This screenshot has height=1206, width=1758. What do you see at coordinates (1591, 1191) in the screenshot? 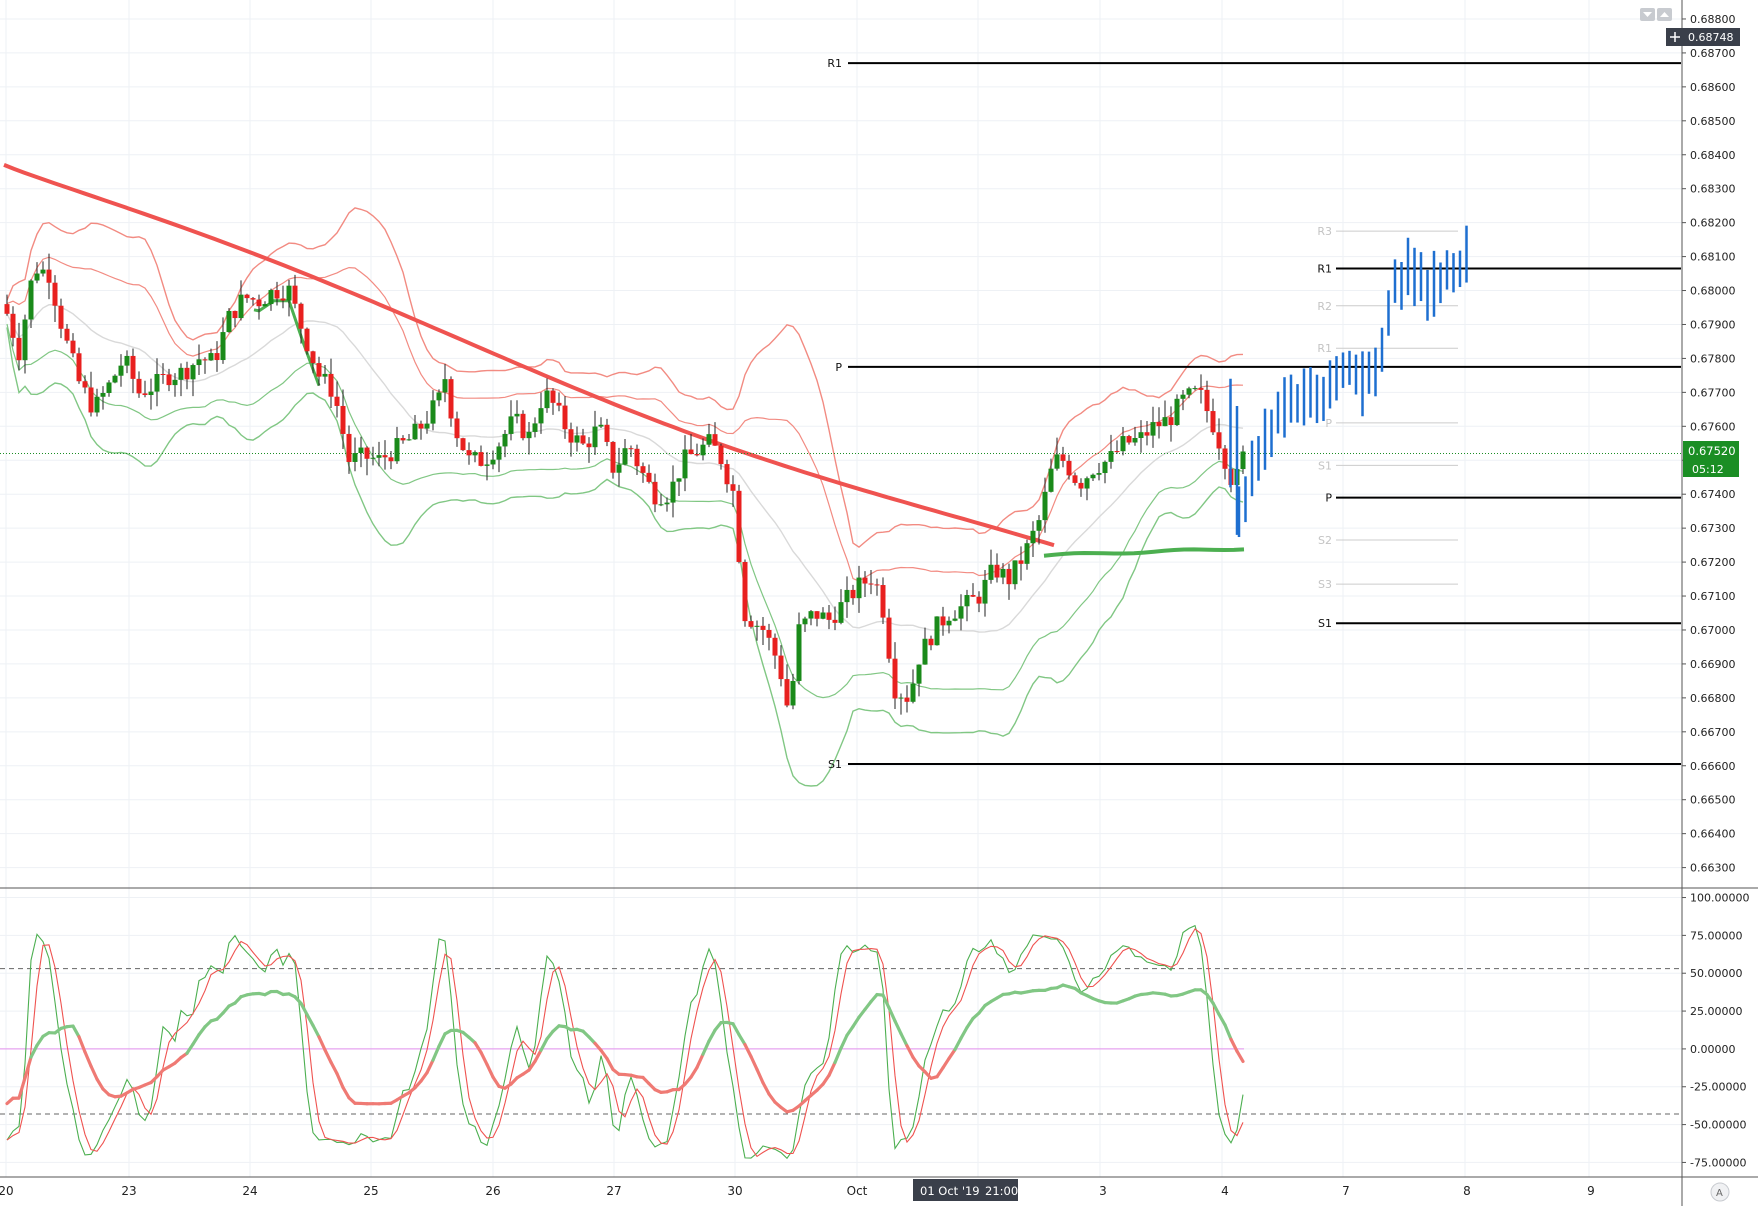
I see `time-tick-label: 9` at bounding box center [1591, 1191].